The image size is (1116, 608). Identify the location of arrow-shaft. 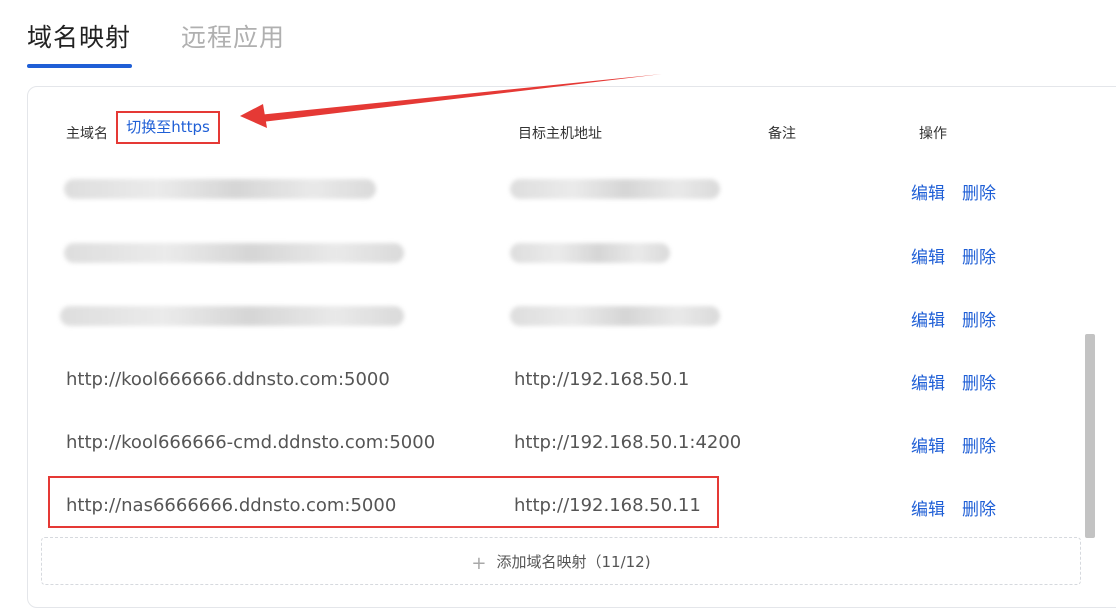
(460, 98).